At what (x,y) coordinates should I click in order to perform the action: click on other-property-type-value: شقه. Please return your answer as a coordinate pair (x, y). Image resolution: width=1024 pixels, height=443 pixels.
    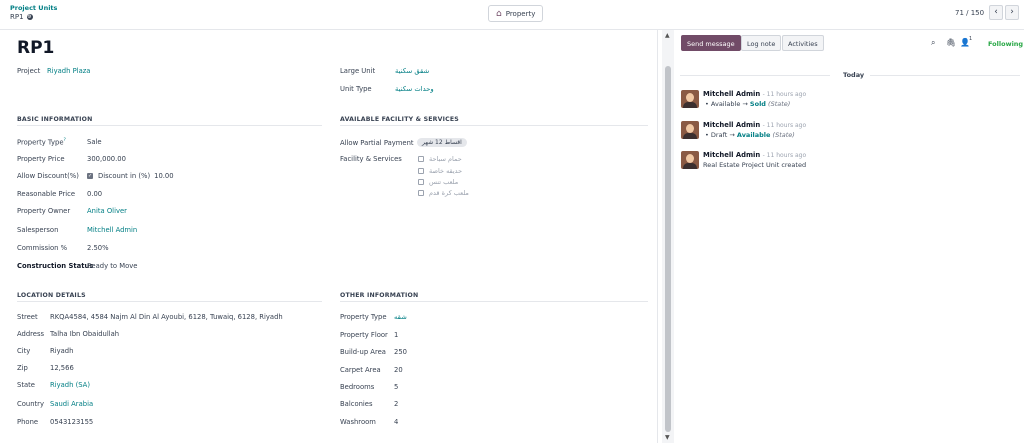
    Looking at the image, I should click on (400, 317).